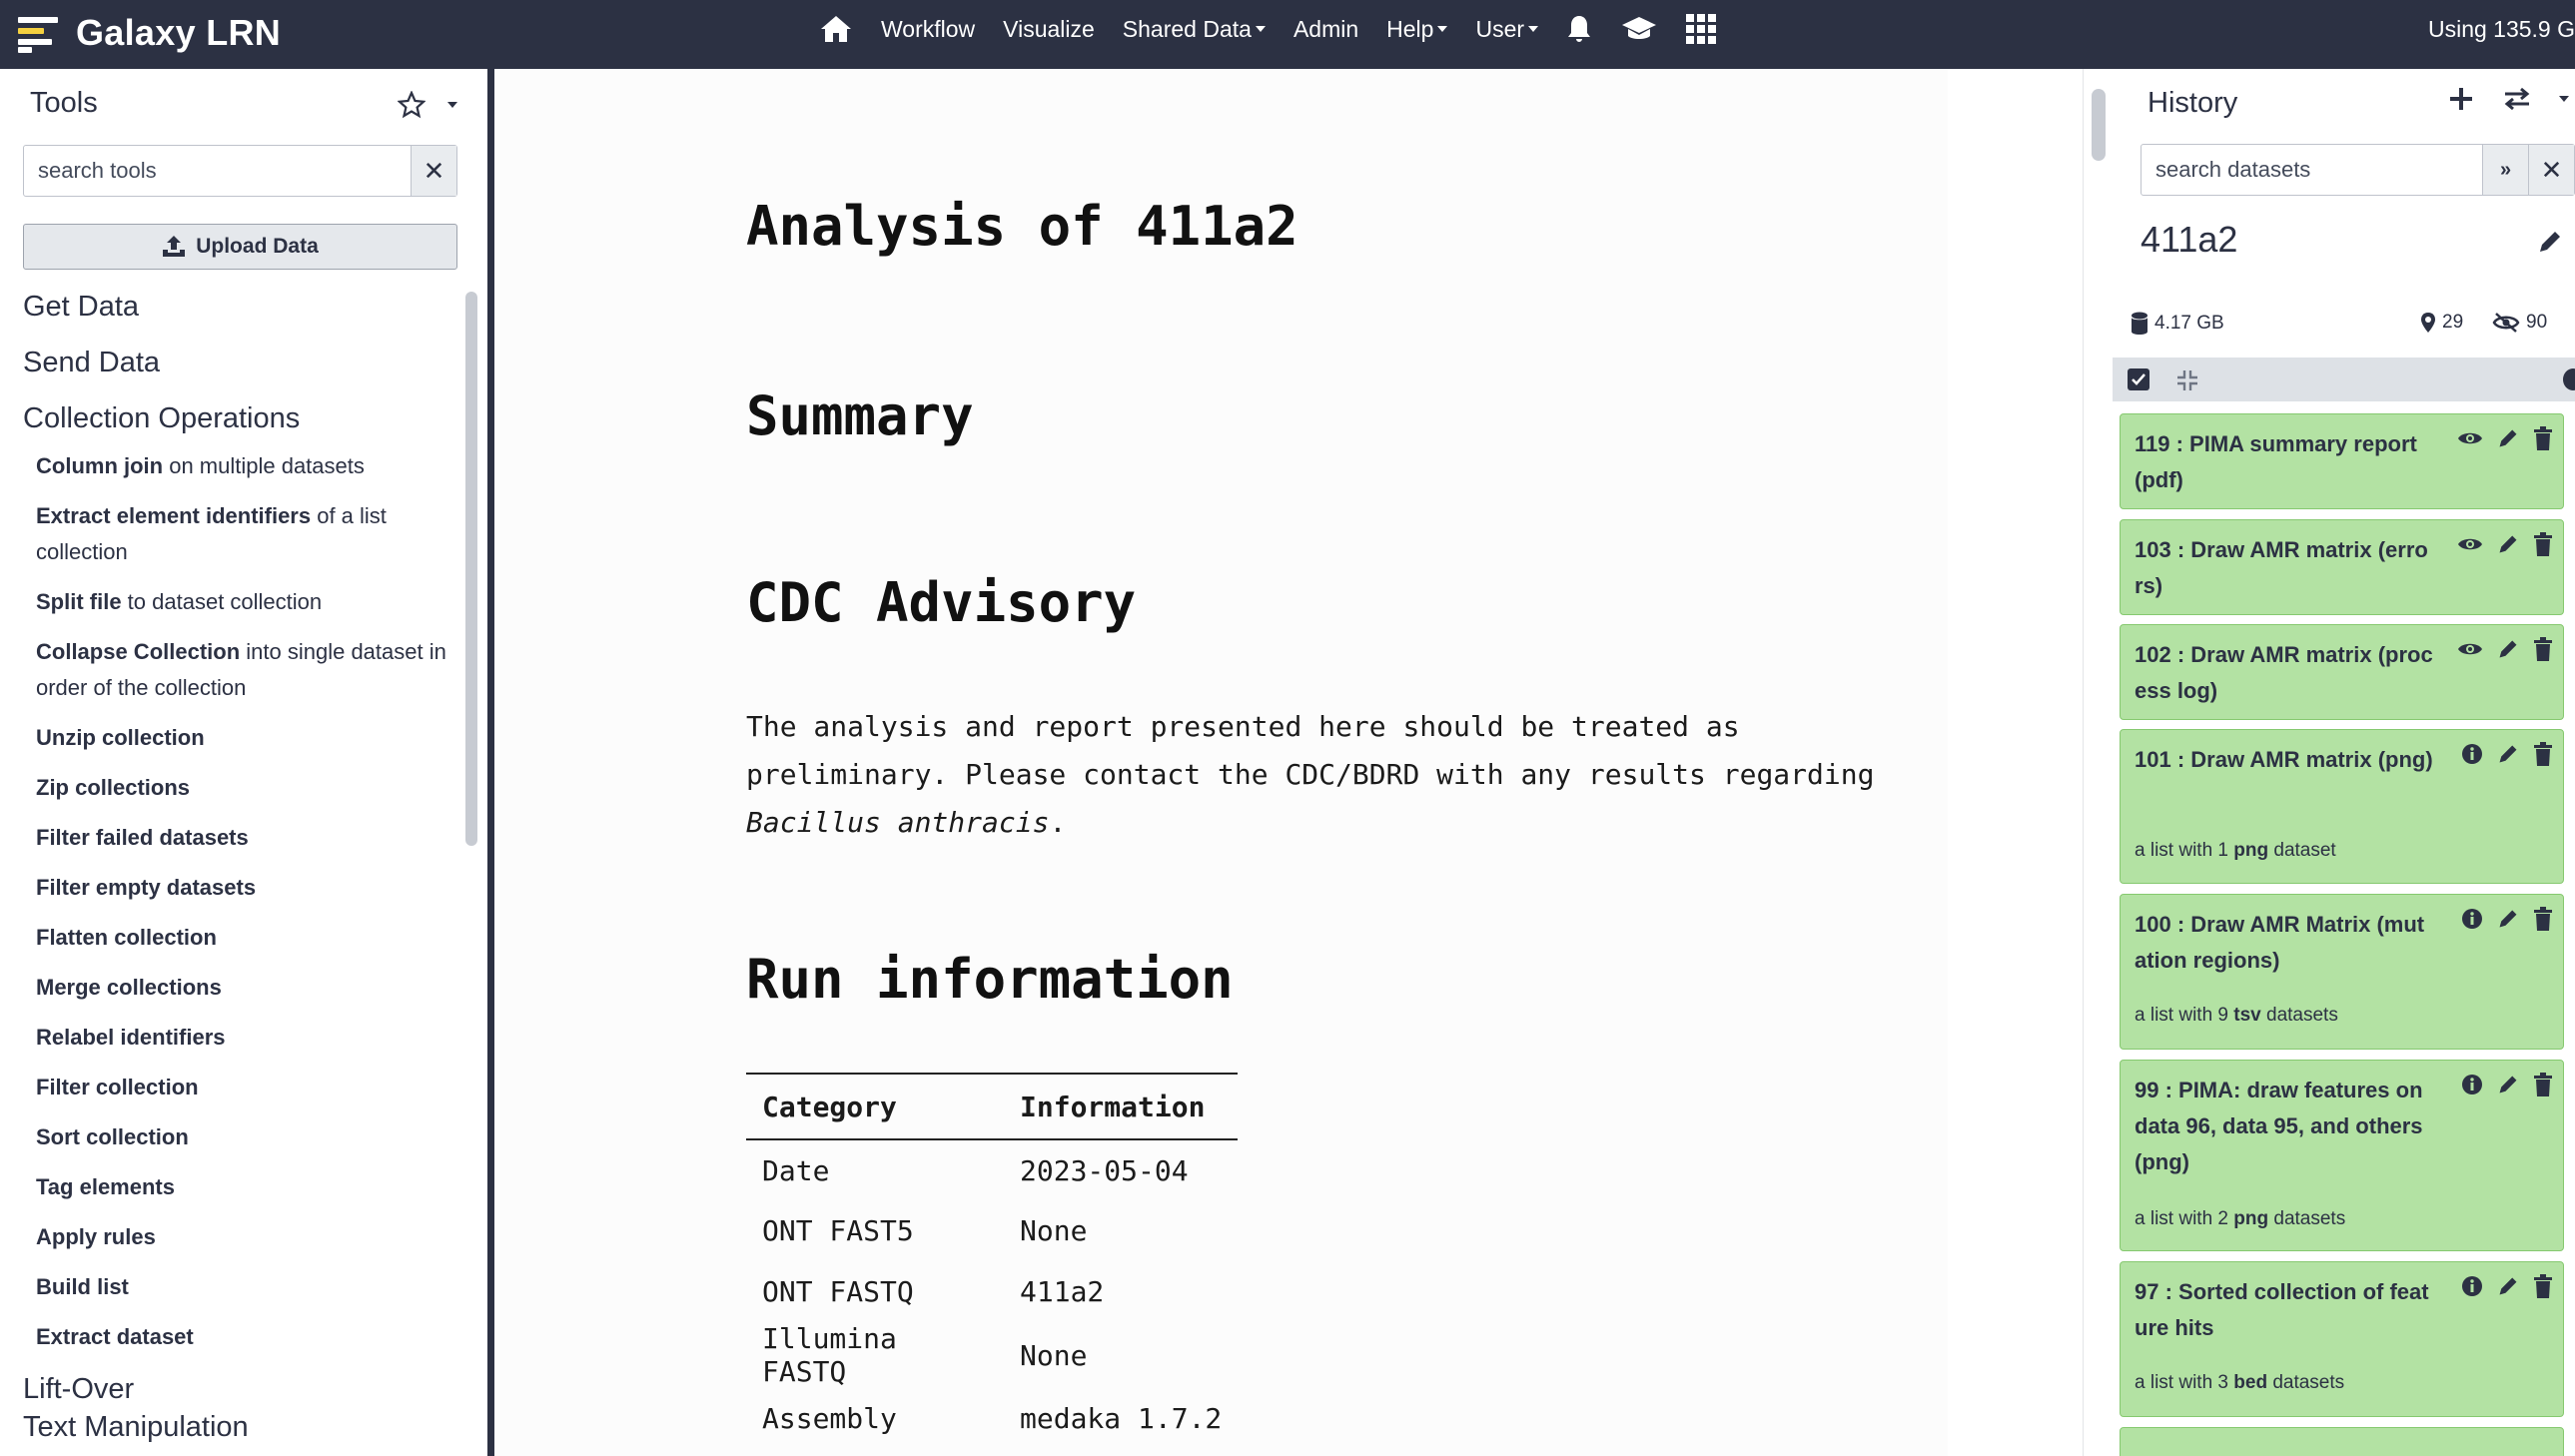 Image resolution: width=2575 pixels, height=1456 pixels. Describe the element at coordinates (2098, 762) in the screenshot. I see `right-panel-divider` at that location.